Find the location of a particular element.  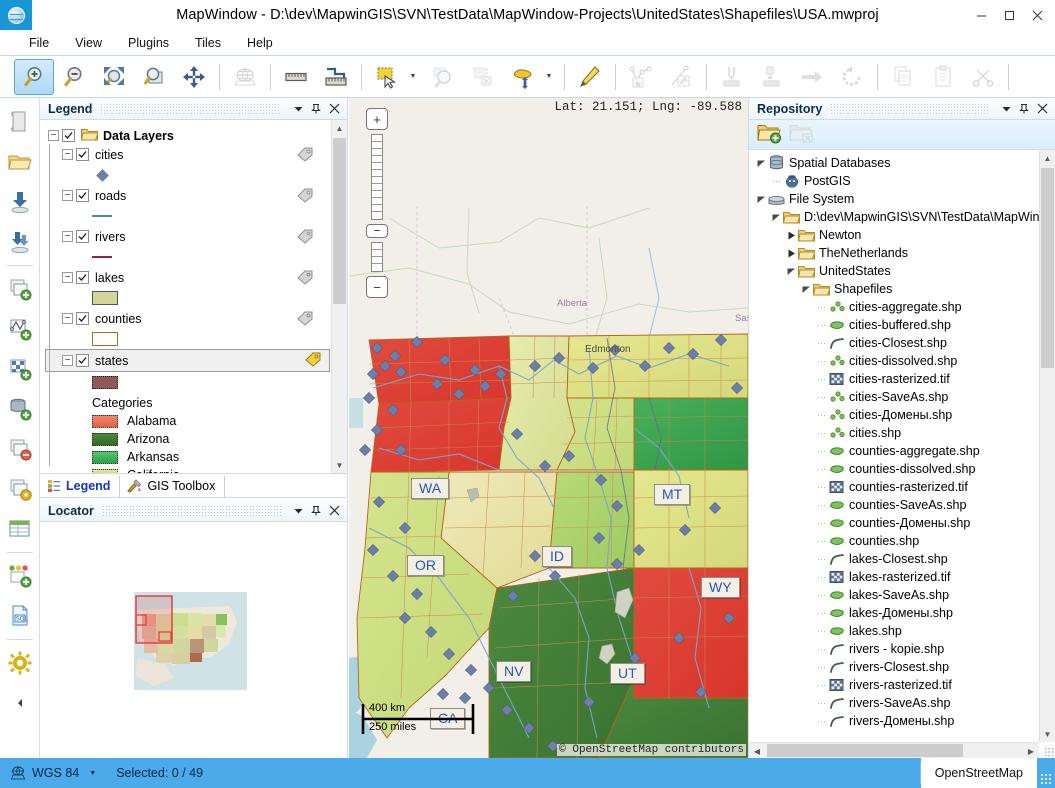

measure-distance-tool is located at coordinates (296, 77).